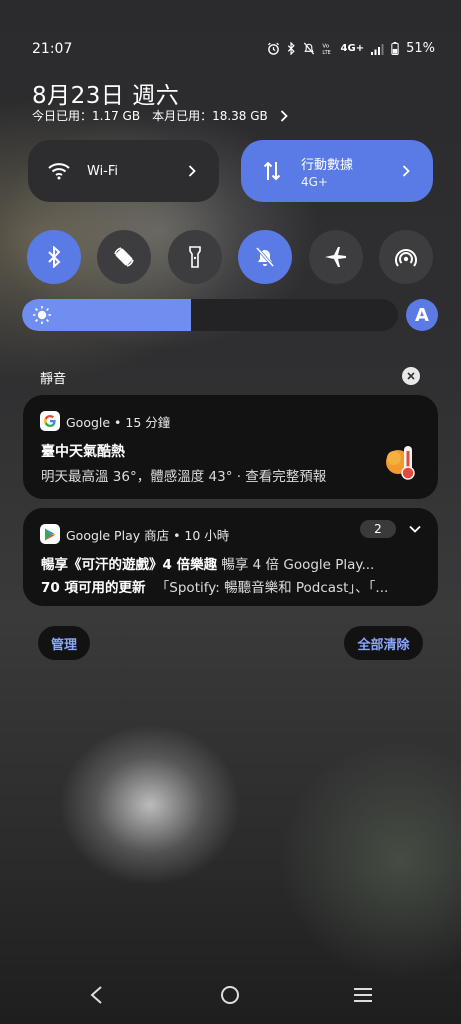 This screenshot has height=1024, width=461. I want to click on auto-rotate-icon, so click(124, 257).